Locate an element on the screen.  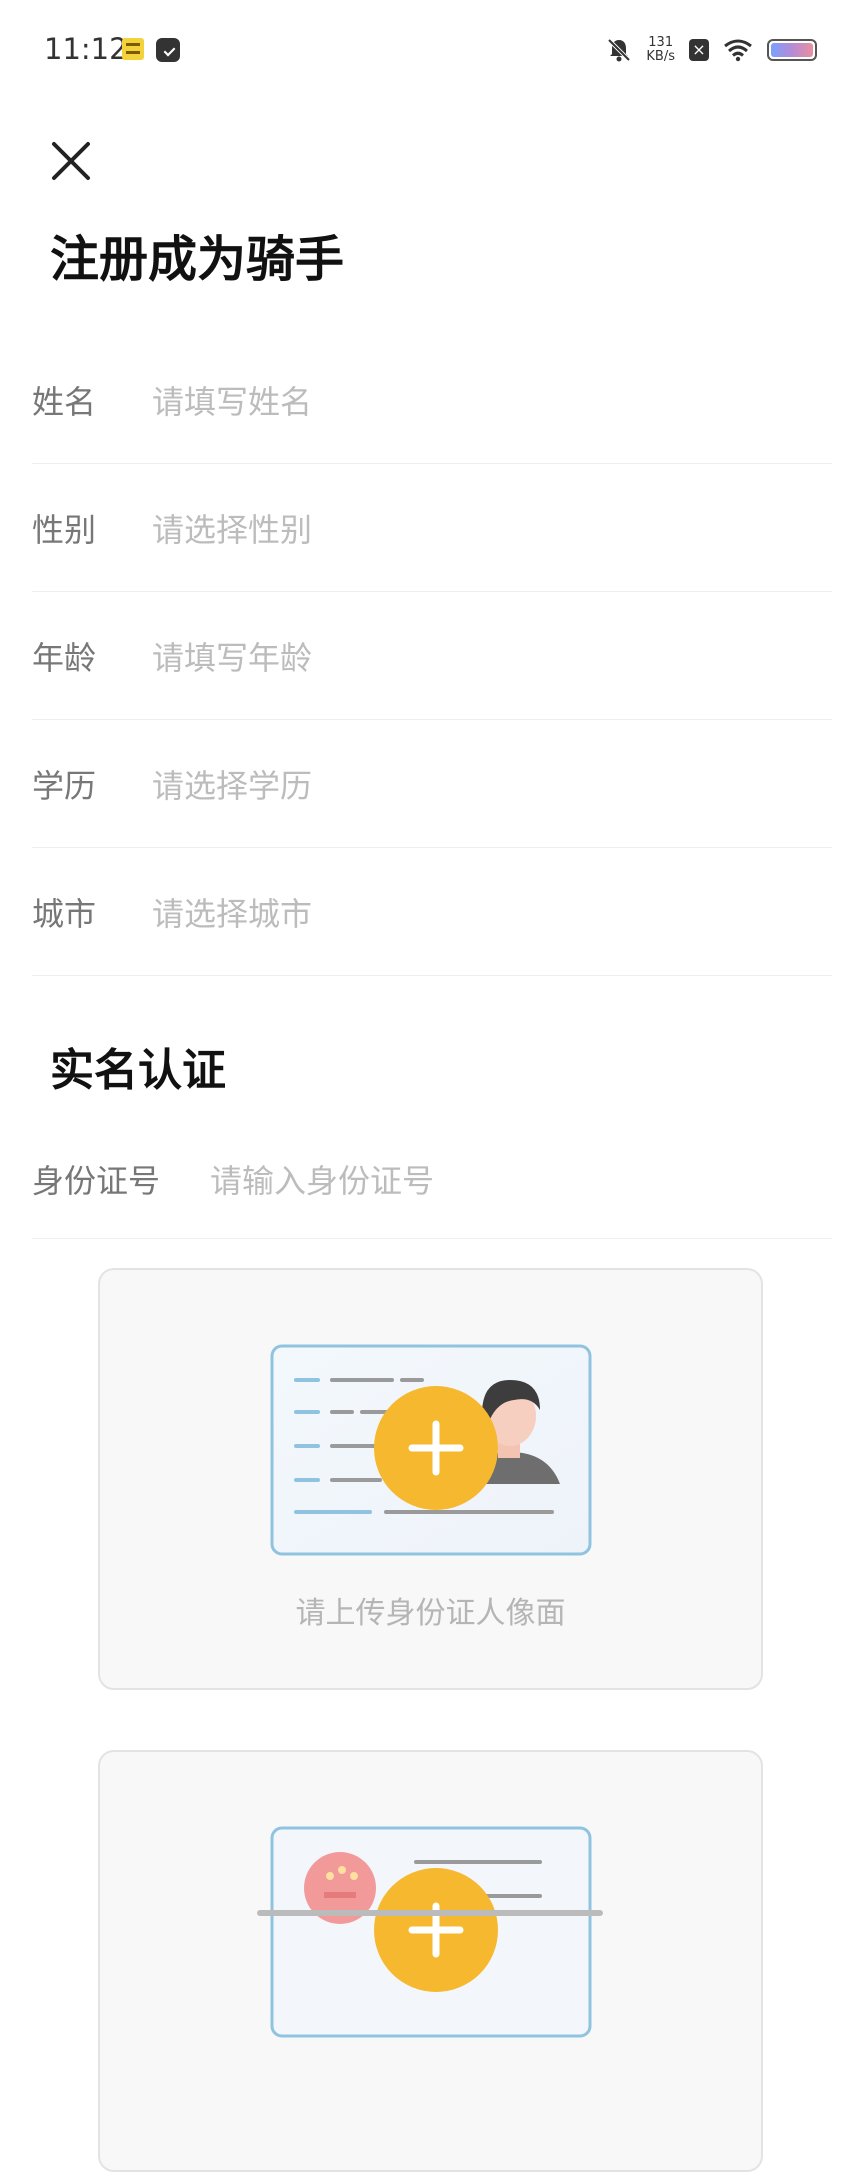
education-select: 请选择学历 is located at coordinates (232, 784).